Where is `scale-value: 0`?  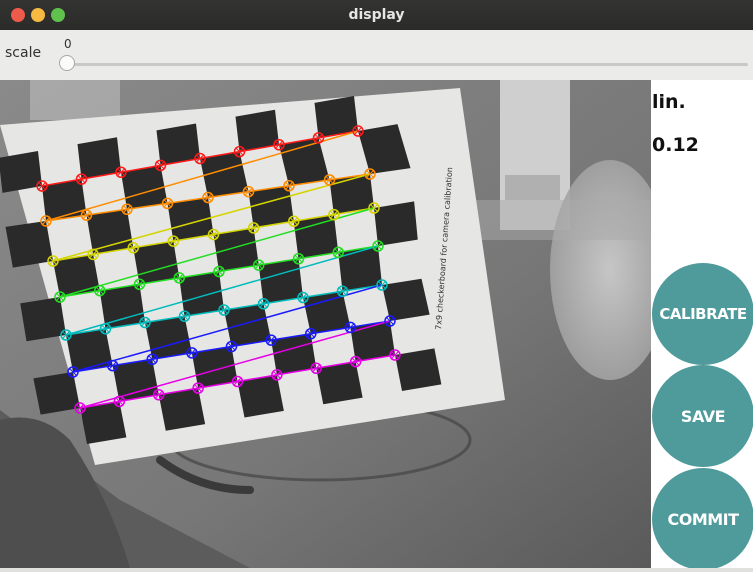 scale-value: 0 is located at coordinates (68, 44).